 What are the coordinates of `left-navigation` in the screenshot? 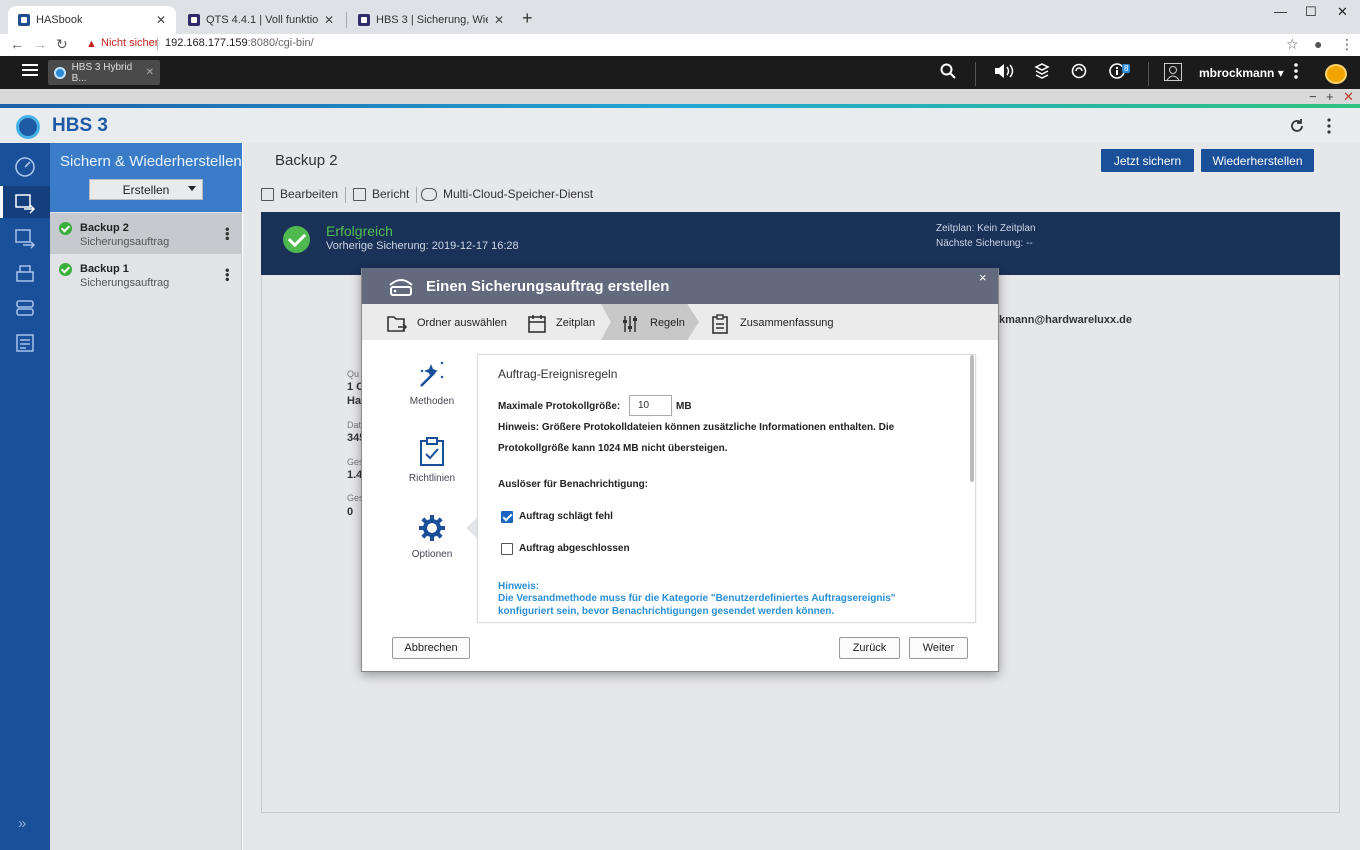 It's located at (25, 496).